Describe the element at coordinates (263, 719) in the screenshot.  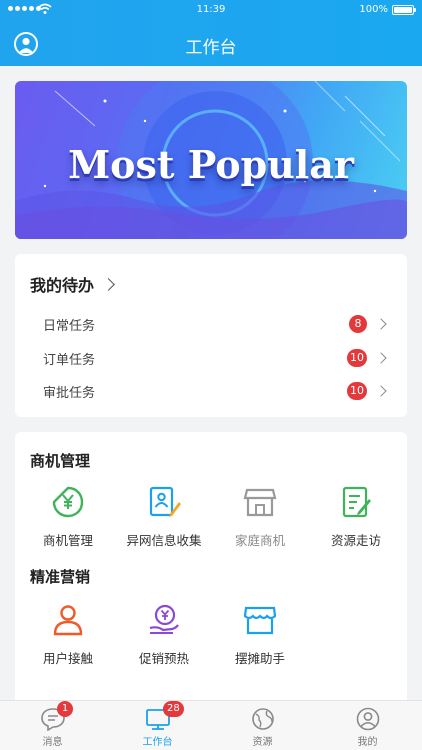
I see `globe-icon` at that location.